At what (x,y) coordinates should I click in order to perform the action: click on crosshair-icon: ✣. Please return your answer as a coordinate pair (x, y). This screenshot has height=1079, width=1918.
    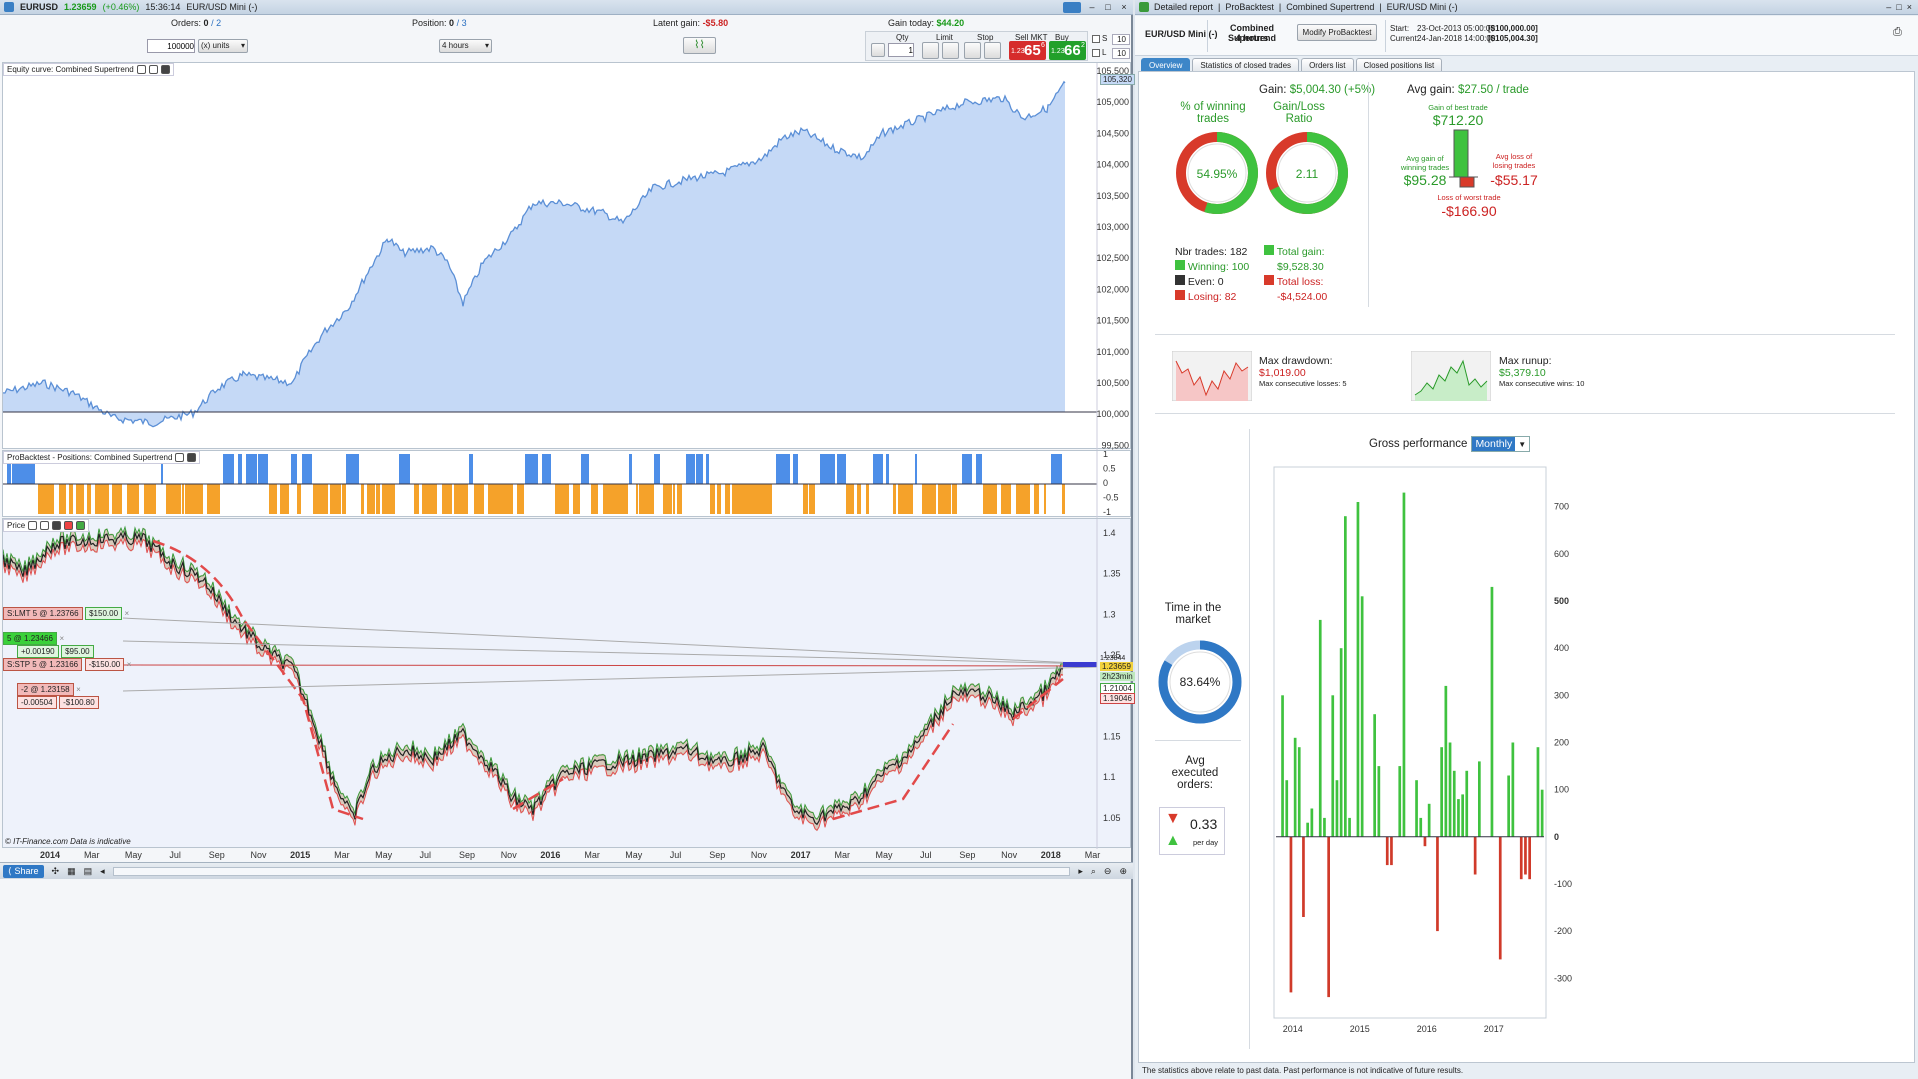
    Looking at the image, I should click on (56, 871).